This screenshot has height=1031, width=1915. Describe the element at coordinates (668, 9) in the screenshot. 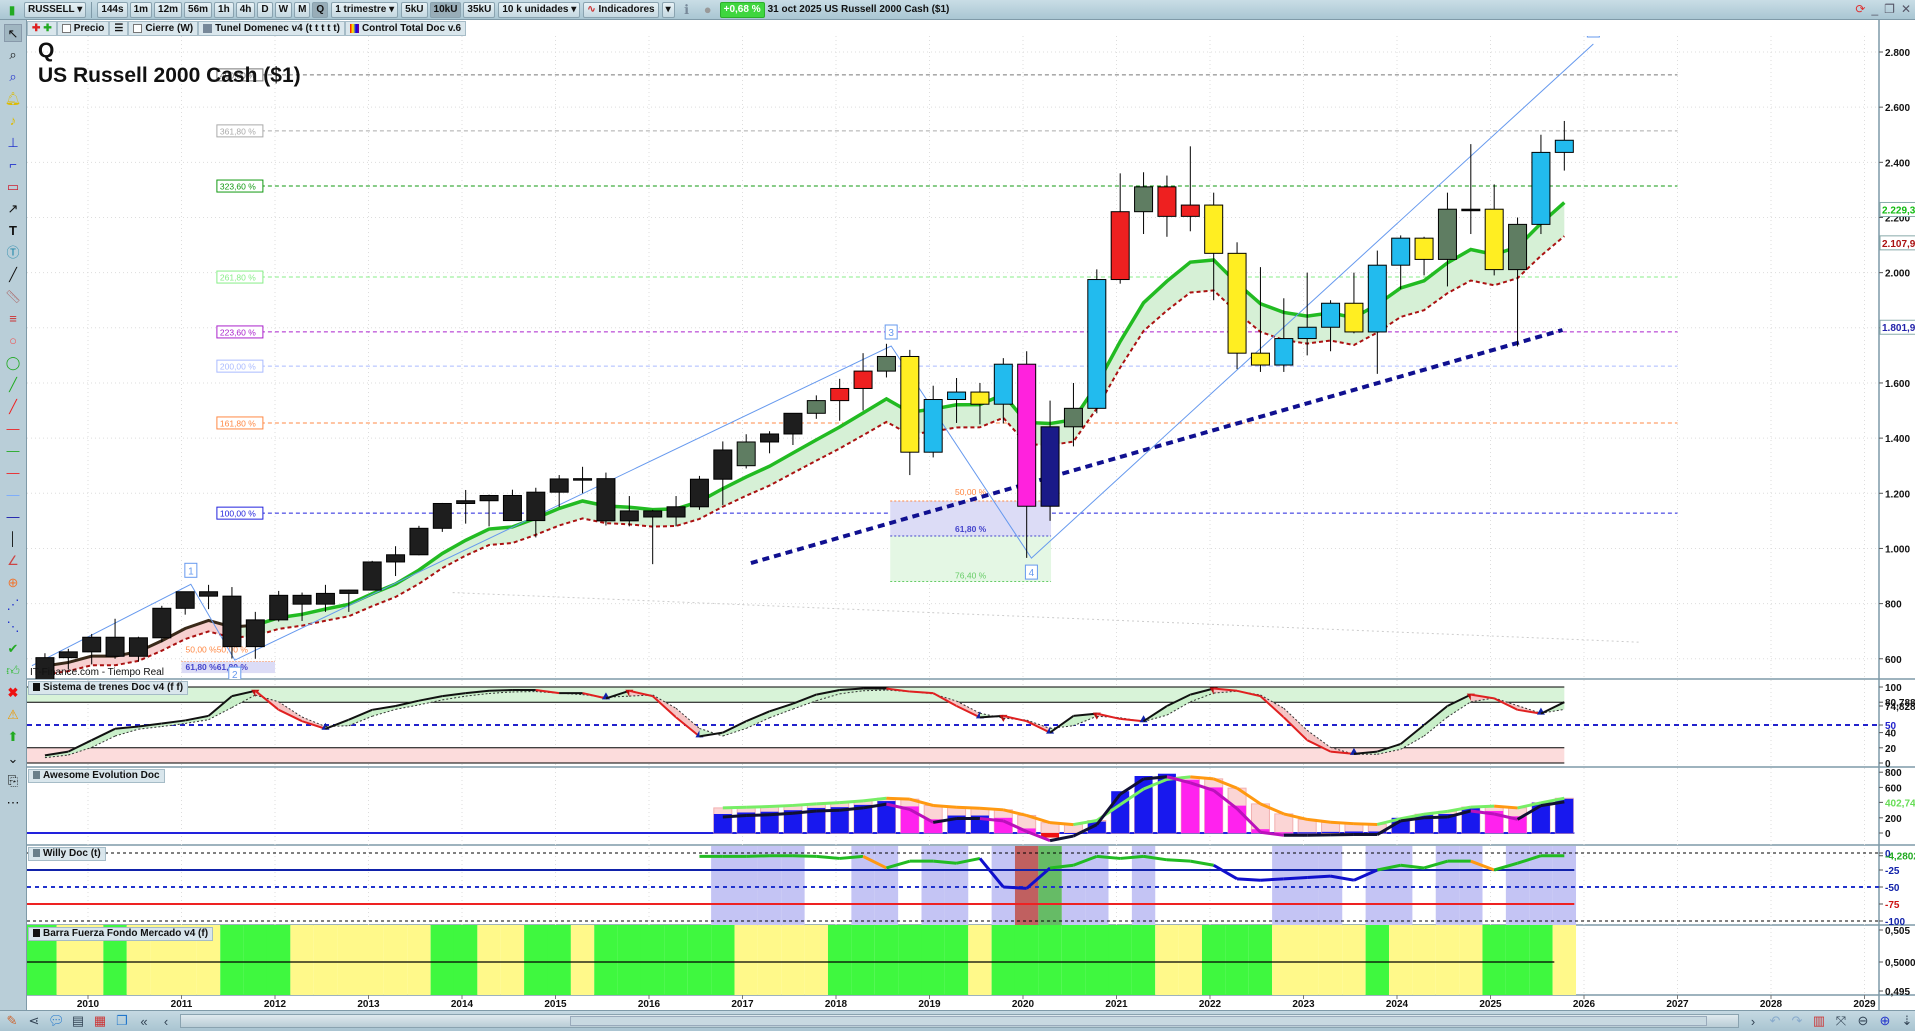

I see `indicators-dropdown: ▾` at that location.